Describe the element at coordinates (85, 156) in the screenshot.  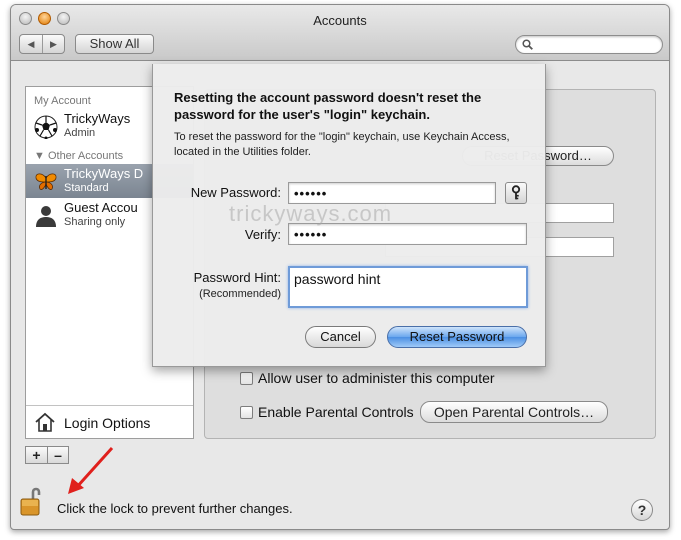
I see `other-accounts-label: Other Accounts` at that location.